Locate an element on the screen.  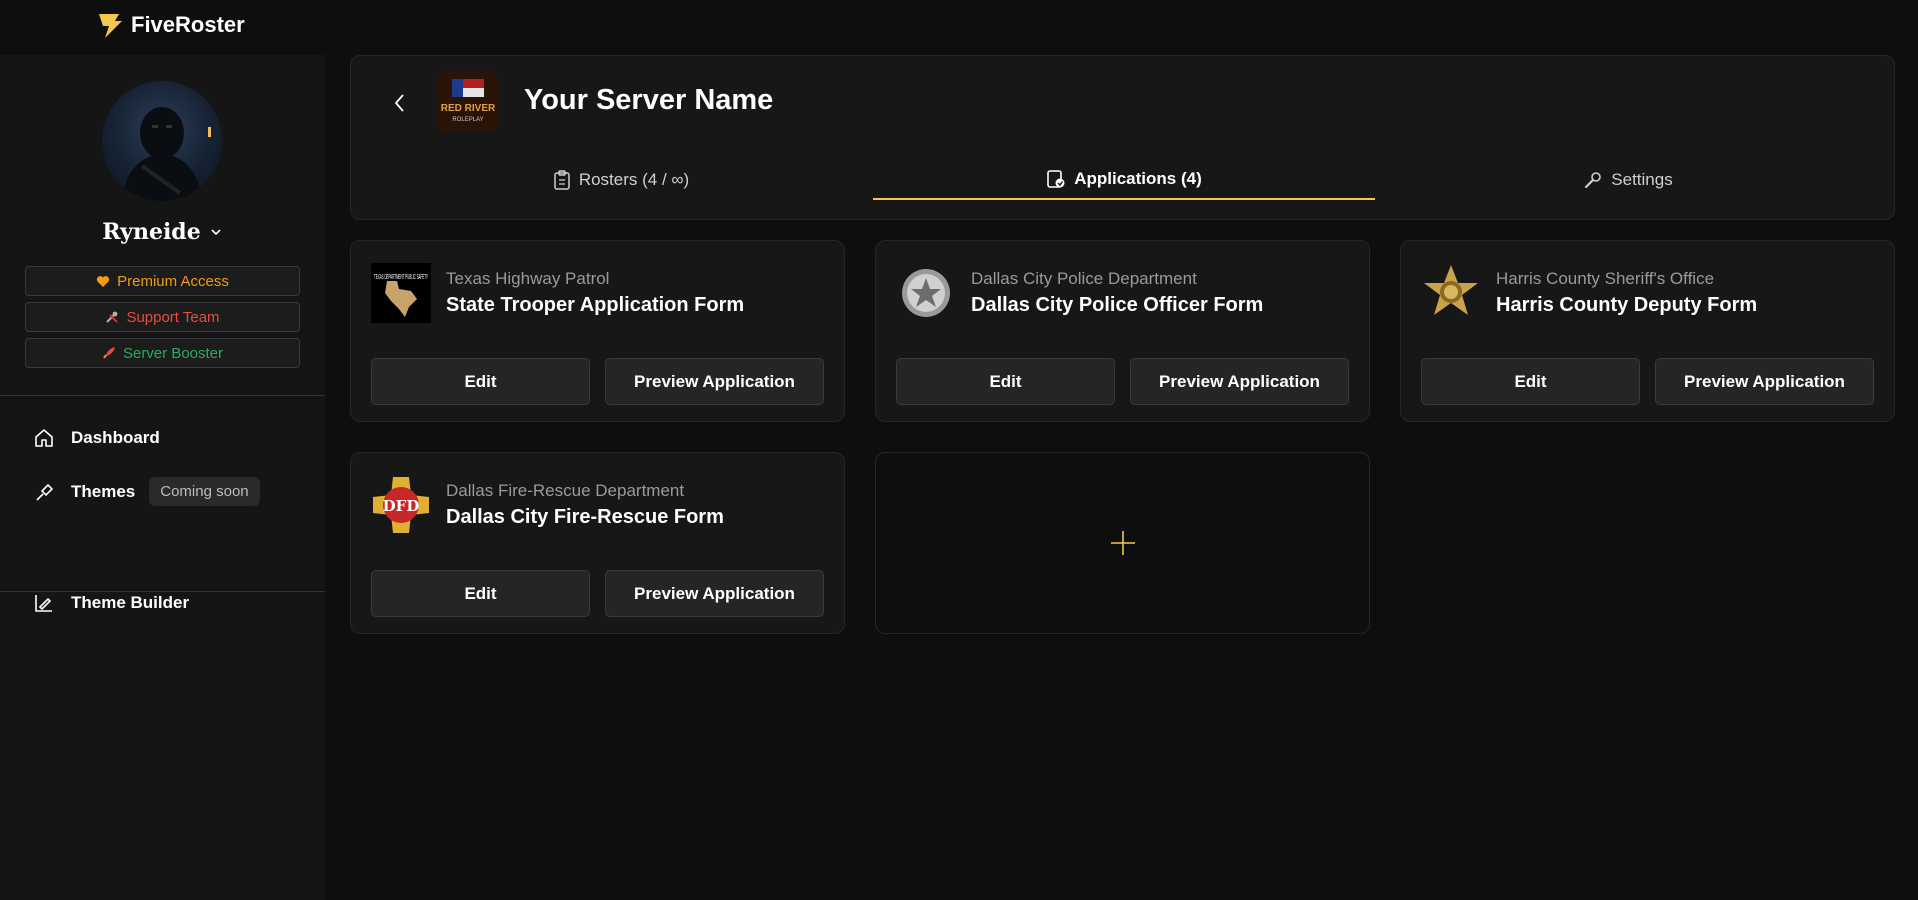
coming-soon-badge: Coming soon is located at coordinates (204, 491).